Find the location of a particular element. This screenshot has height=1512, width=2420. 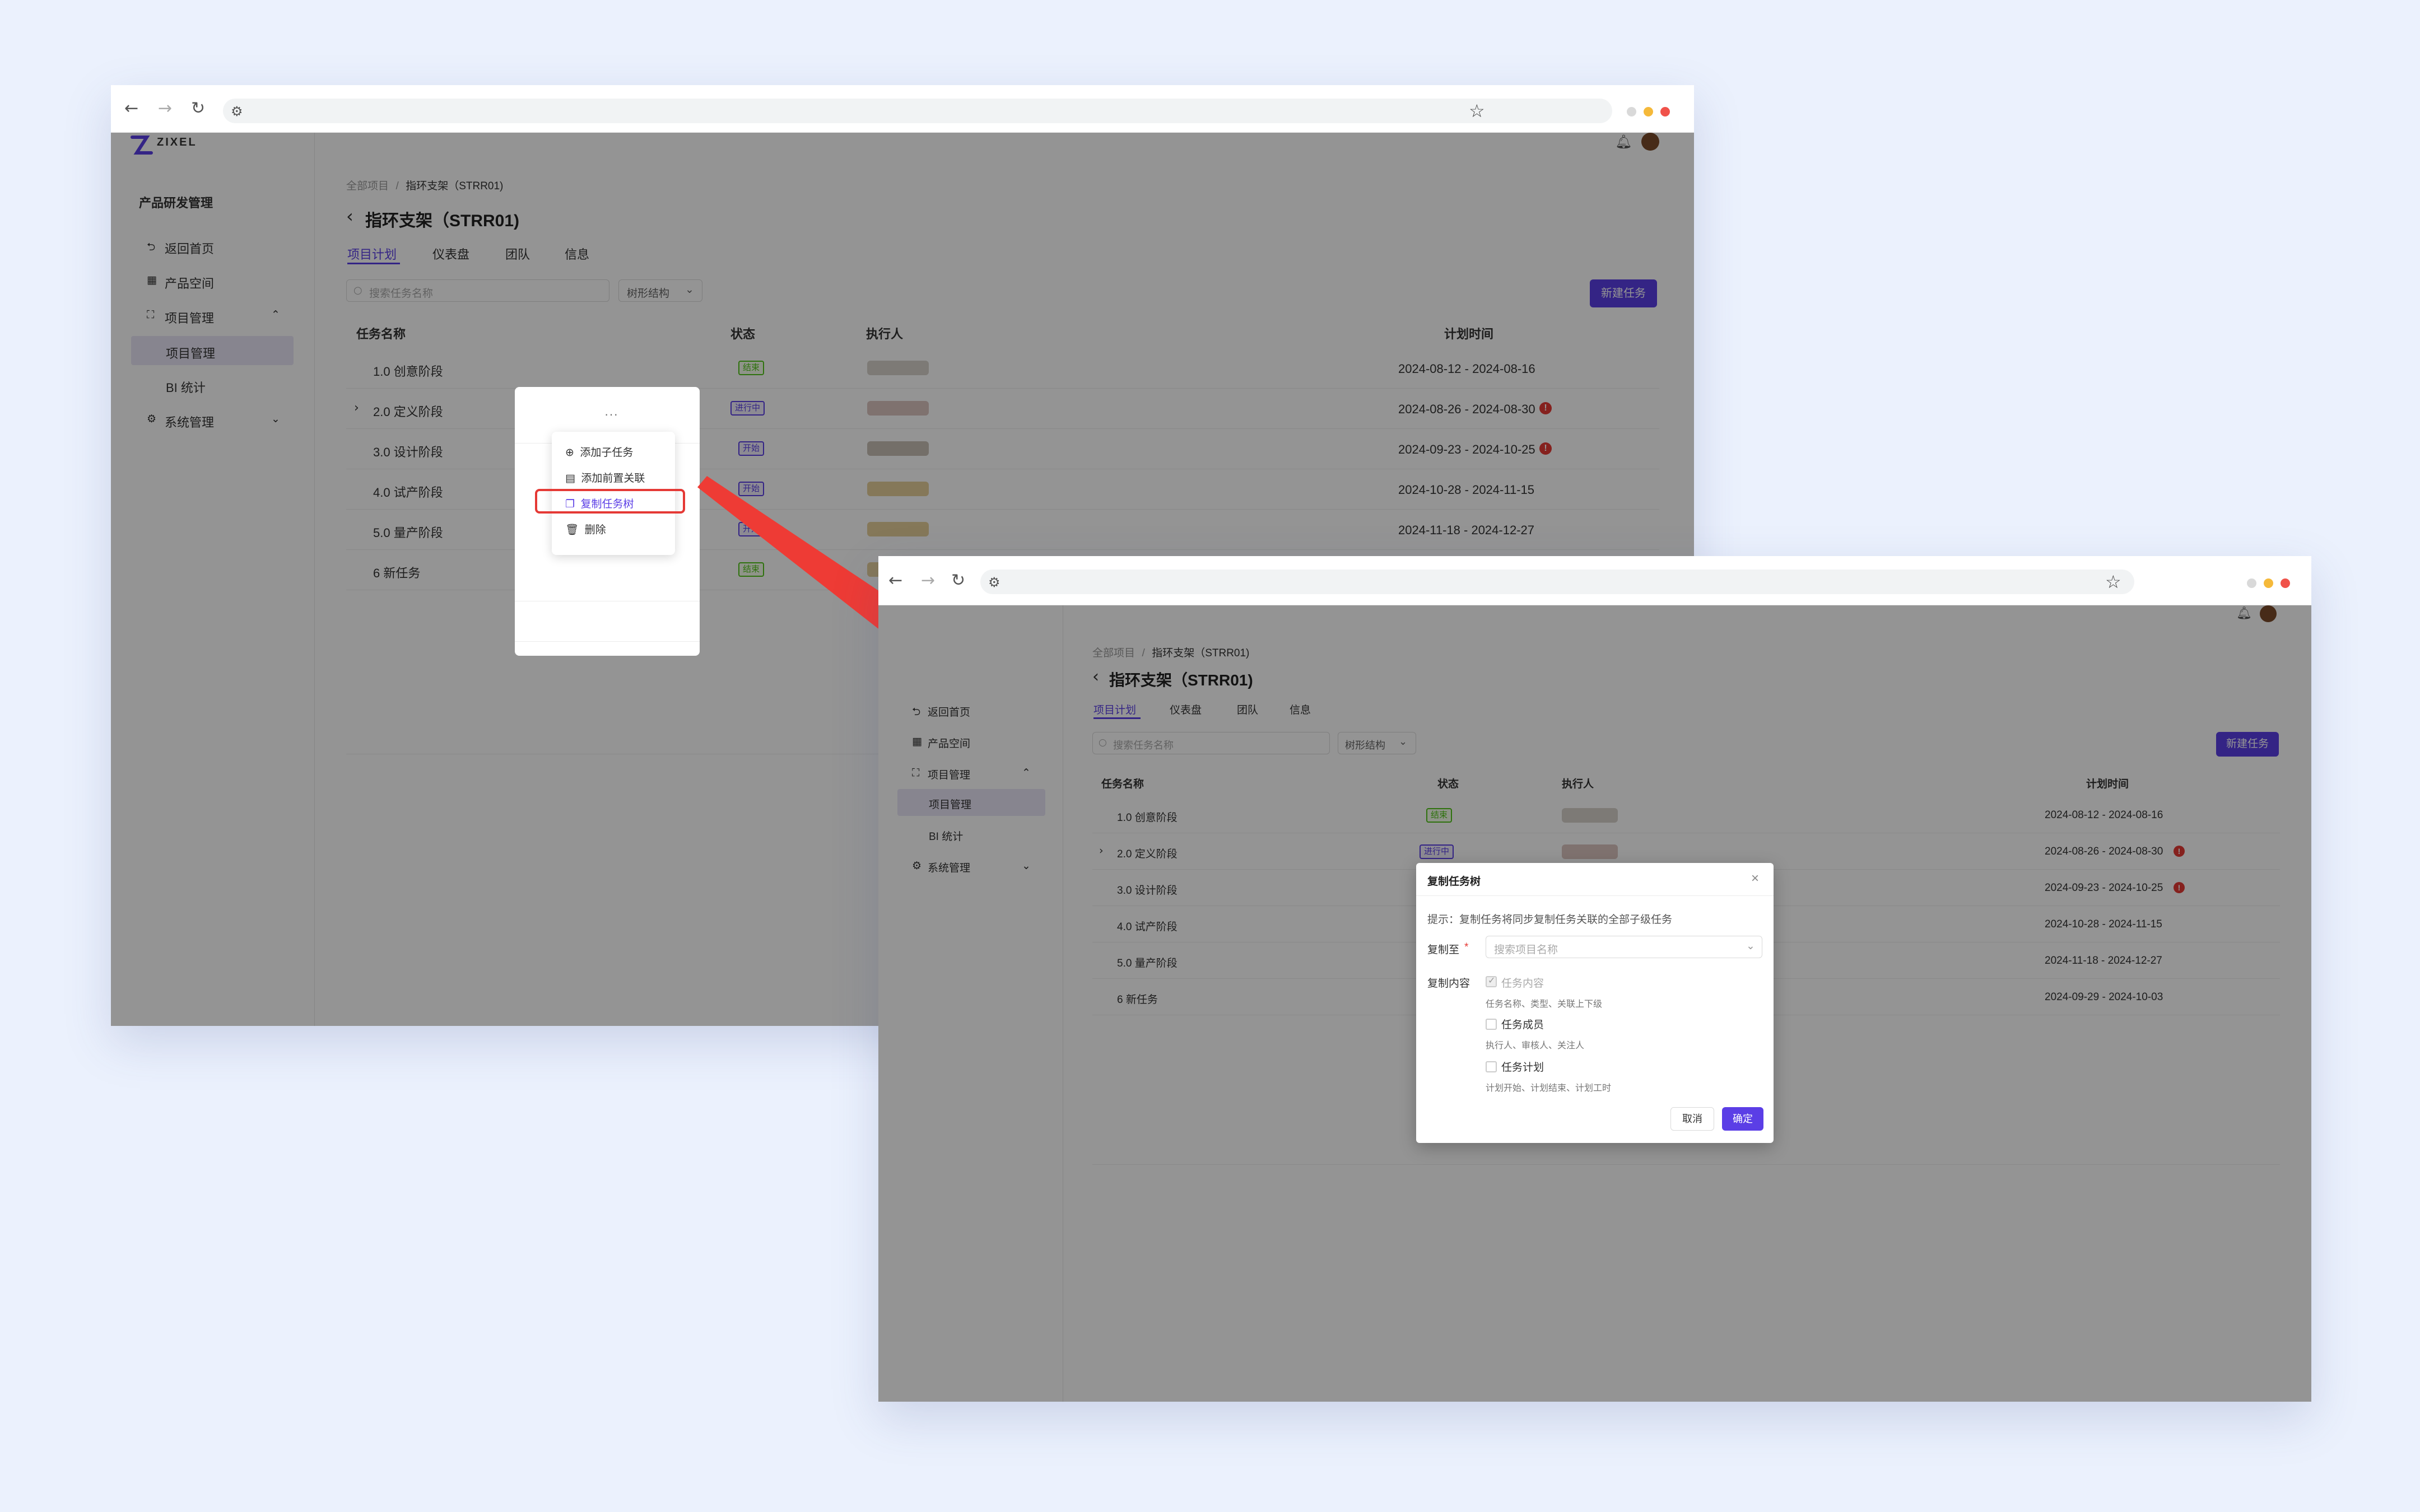

option-task-plan-label: 任务计划 is located at coordinates (1522, 1068).